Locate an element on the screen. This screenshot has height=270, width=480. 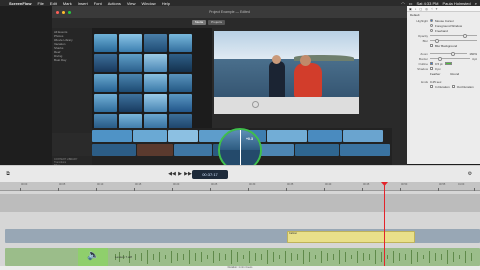
outline-label: Outline is located at coordinates (423, 63).